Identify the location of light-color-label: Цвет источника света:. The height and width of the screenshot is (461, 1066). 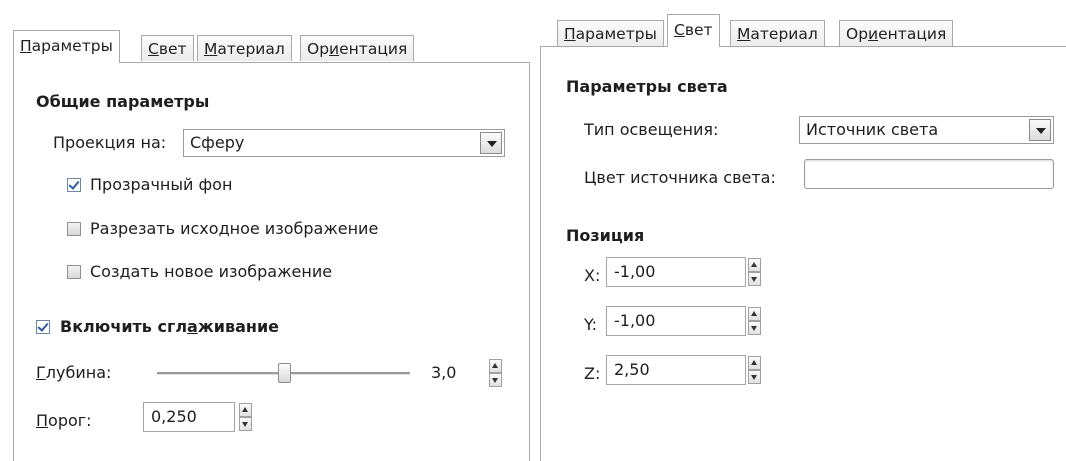
(680, 177).